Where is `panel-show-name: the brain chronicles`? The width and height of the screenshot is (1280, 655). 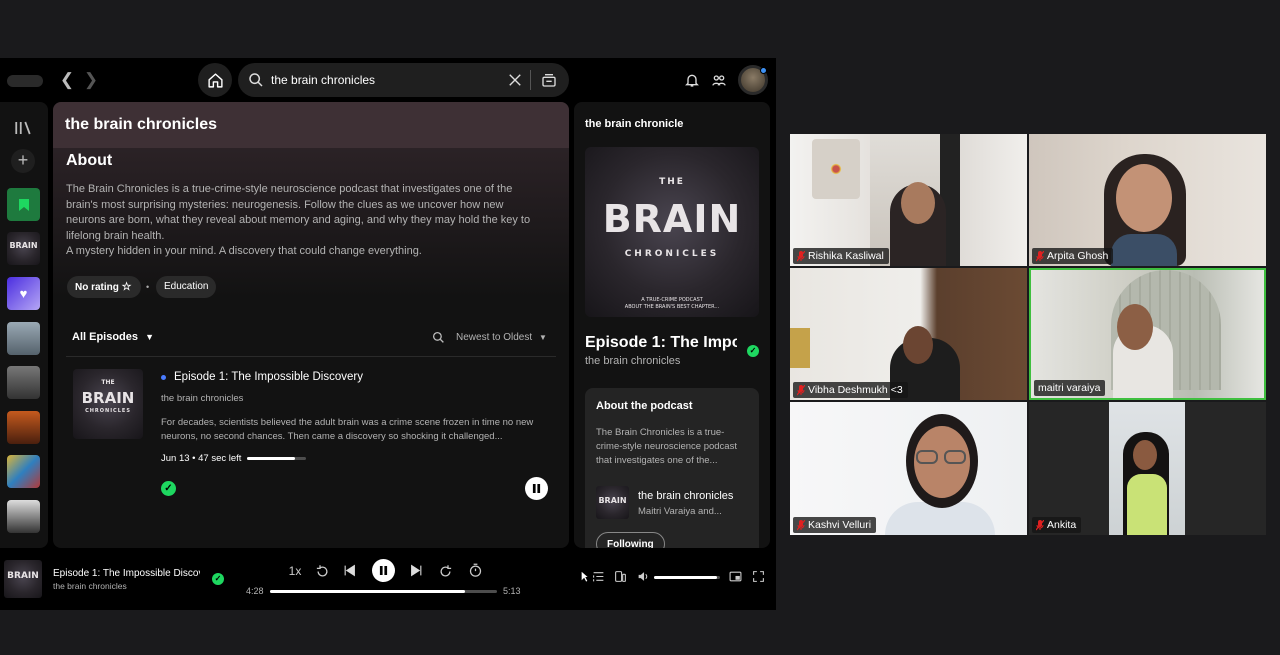 panel-show-name: the brain chronicles is located at coordinates (632, 361).